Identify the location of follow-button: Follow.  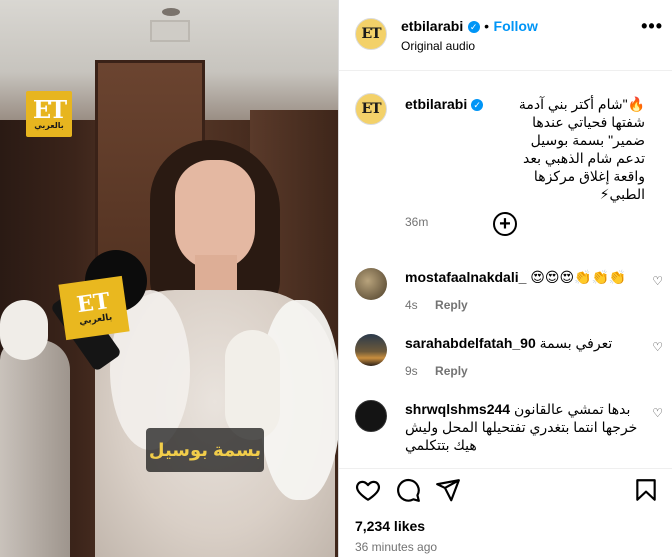
(516, 26).